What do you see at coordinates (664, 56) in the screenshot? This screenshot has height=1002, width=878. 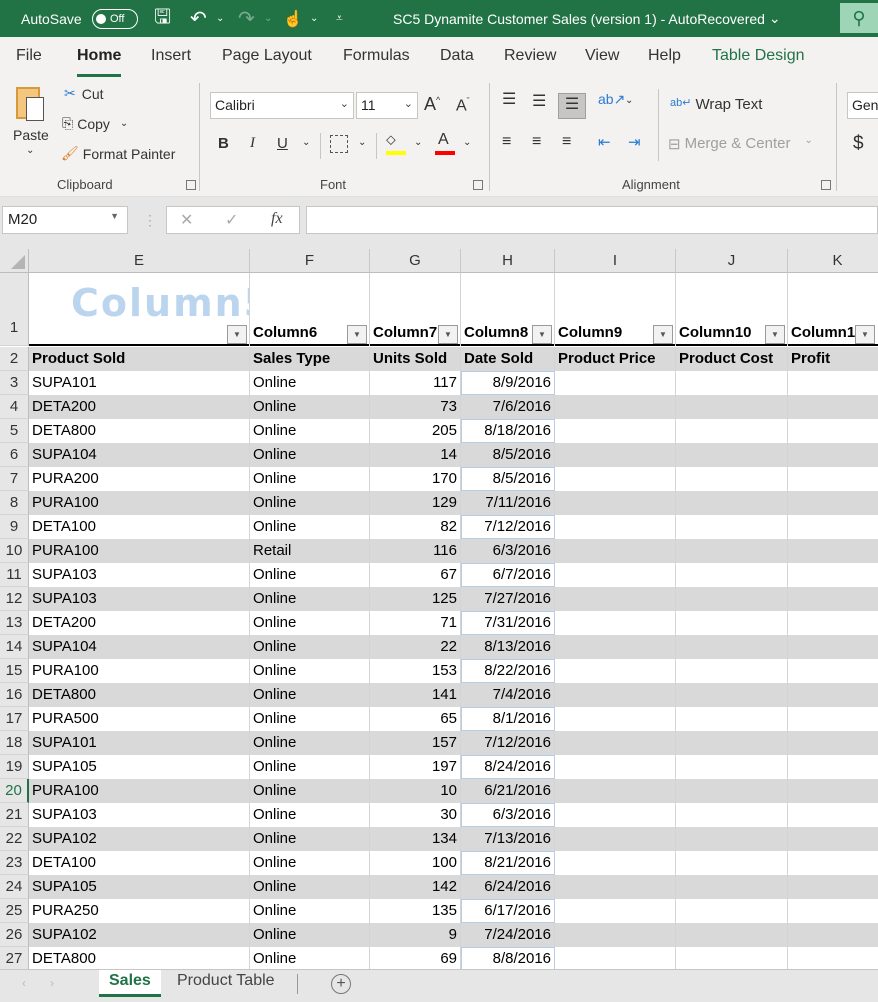 I see `tab-help: Help` at bounding box center [664, 56].